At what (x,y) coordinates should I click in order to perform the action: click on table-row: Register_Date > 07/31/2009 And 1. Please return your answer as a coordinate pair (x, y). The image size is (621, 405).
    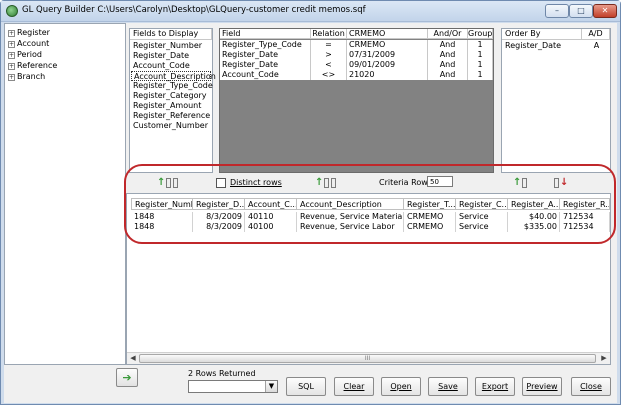
    Looking at the image, I should click on (356, 55).